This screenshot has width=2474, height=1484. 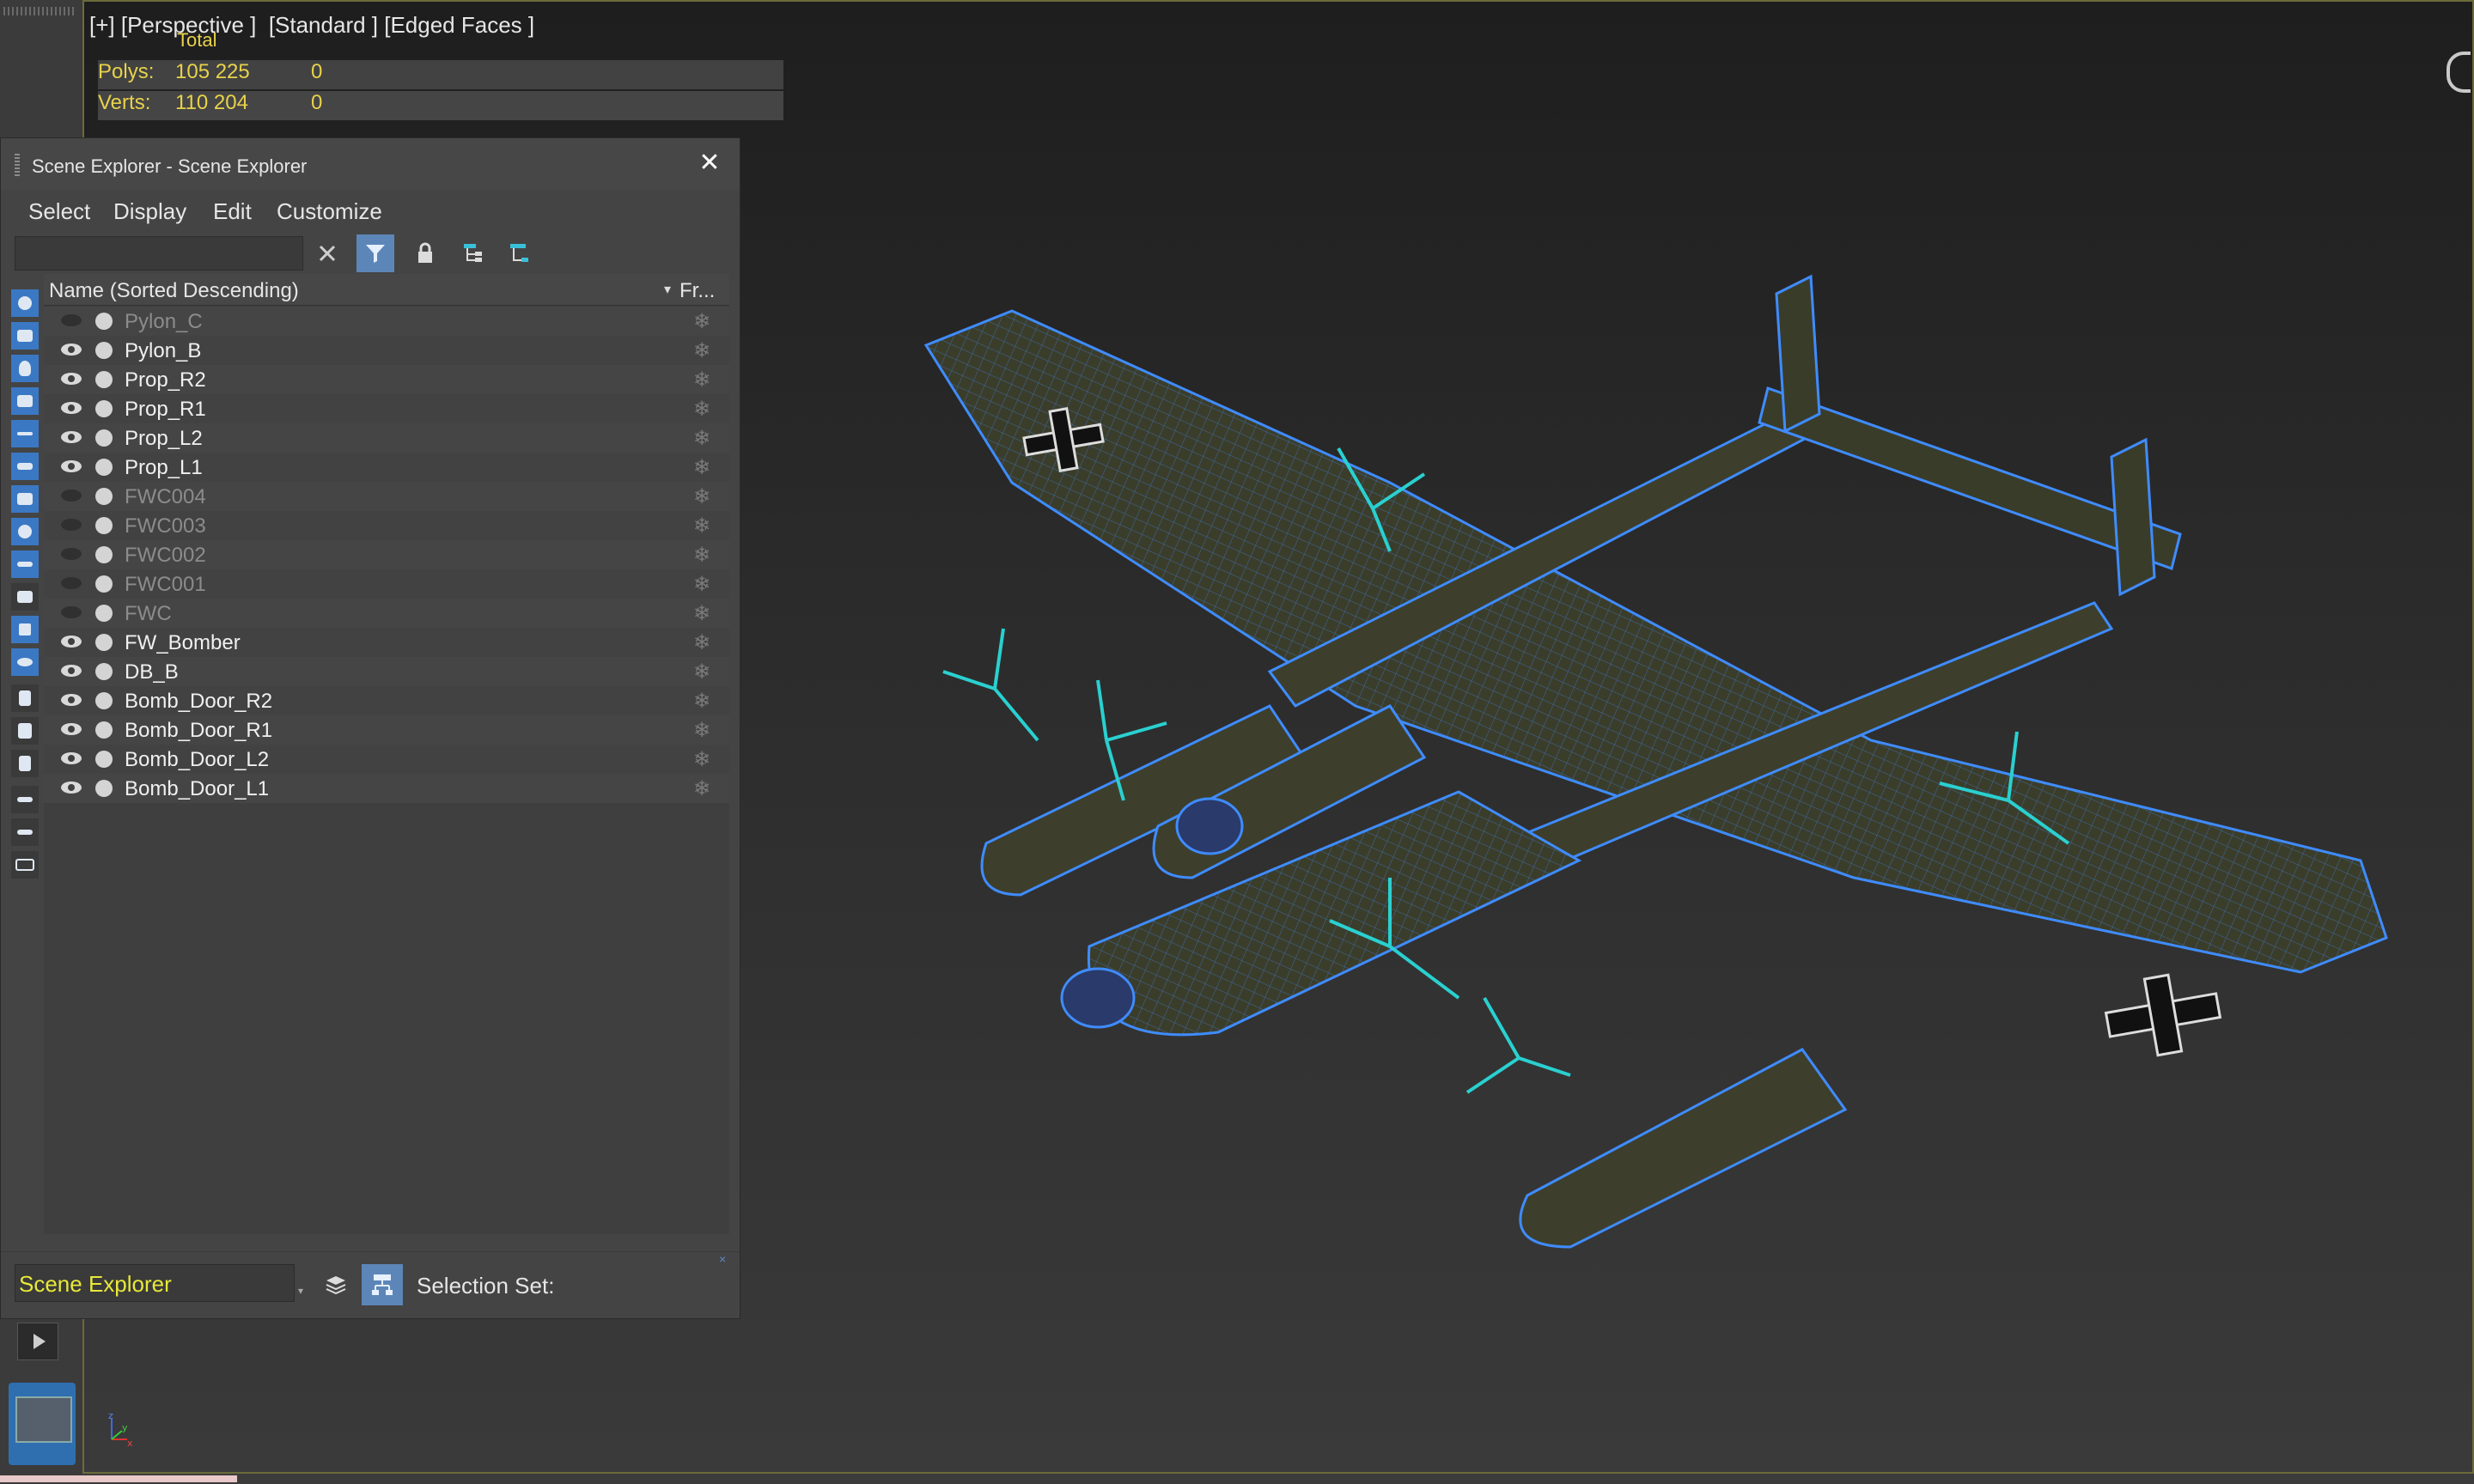 What do you see at coordinates (386, 730) in the screenshot?
I see `tree-row: Bomb_Door_R1 ❄` at bounding box center [386, 730].